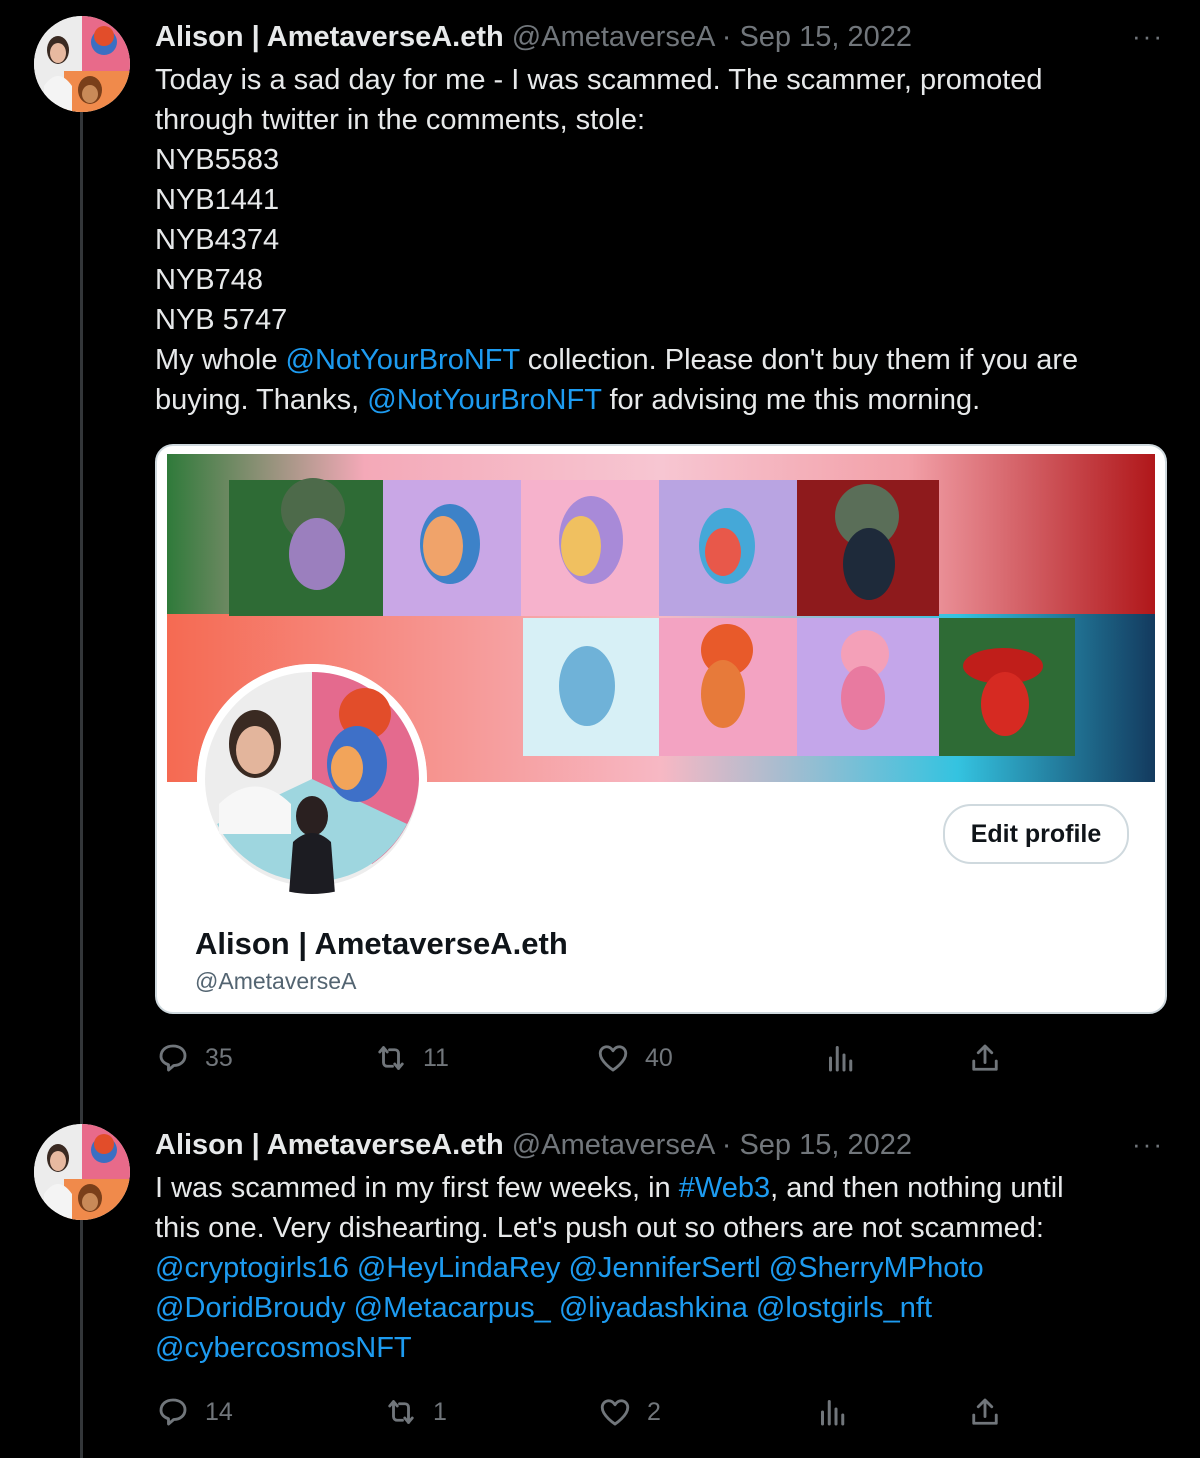 The height and width of the screenshot is (1458, 1200). Describe the element at coordinates (400, 120) in the screenshot. I see `tweet-line: through twitter in the comments, stole:` at that location.